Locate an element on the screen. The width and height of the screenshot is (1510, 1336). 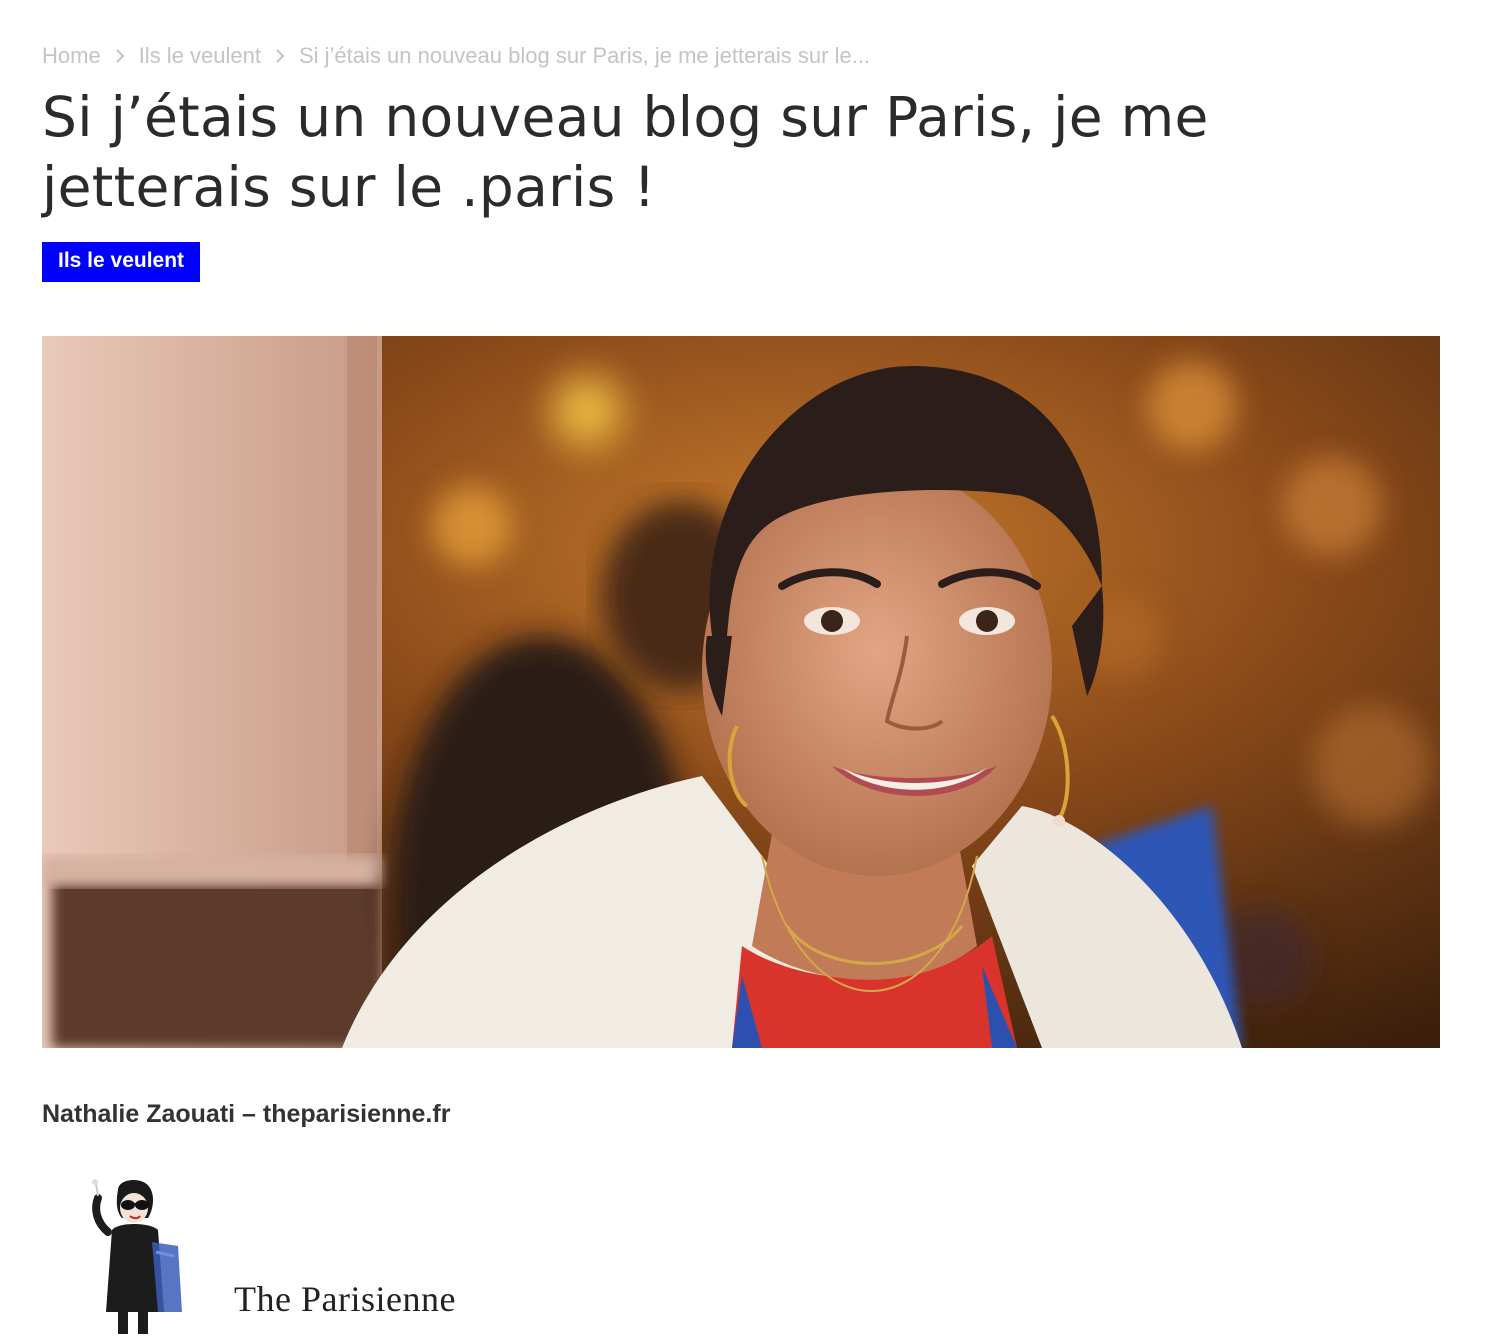
parisienne-illustration-icon is located at coordinates (137, 1256).